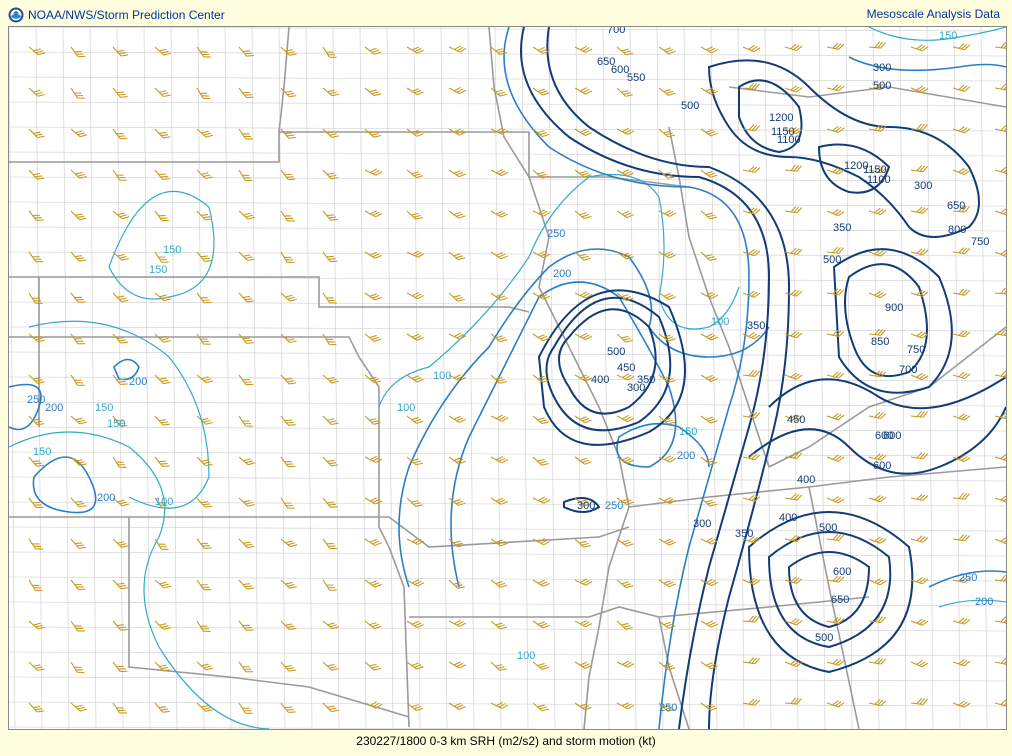 The height and width of the screenshot is (756, 1012). What do you see at coordinates (636, 388) in the screenshot?
I see `contour-label: 300` at bounding box center [636, 388].